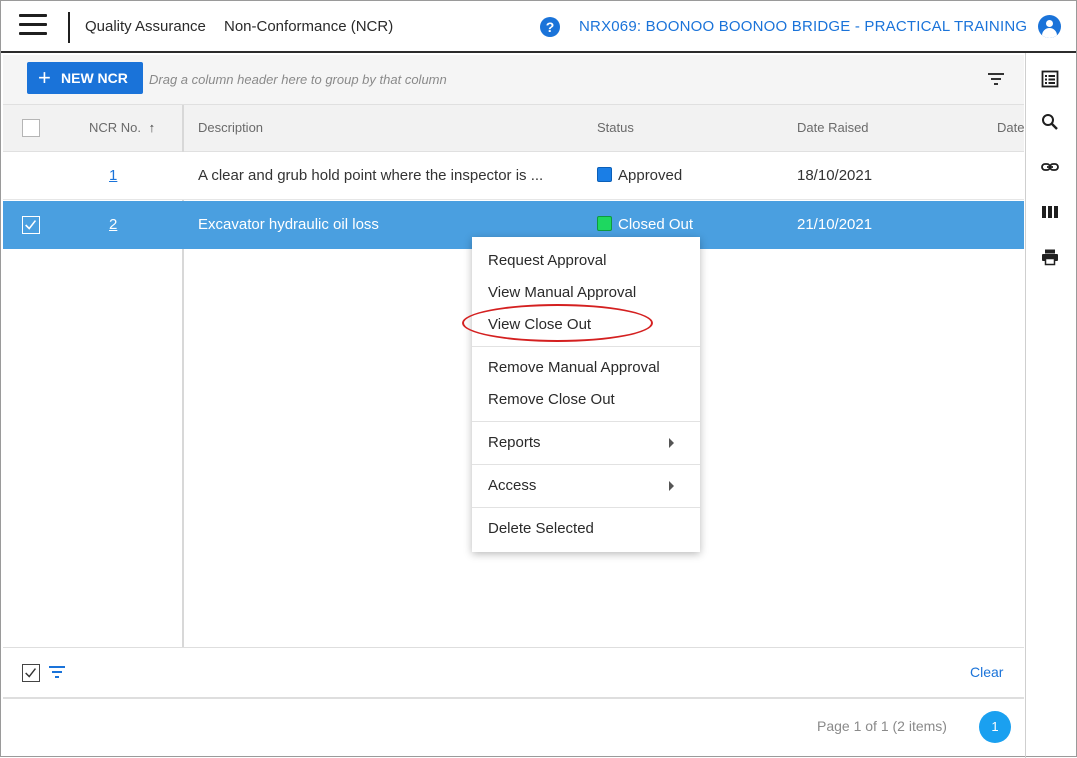 Image resolution: width=1077 pixels, height=758 pixels. Describe the element at coordinates (113, 175) in the screenshot. I see `ncr-number-link: 1` at that location.